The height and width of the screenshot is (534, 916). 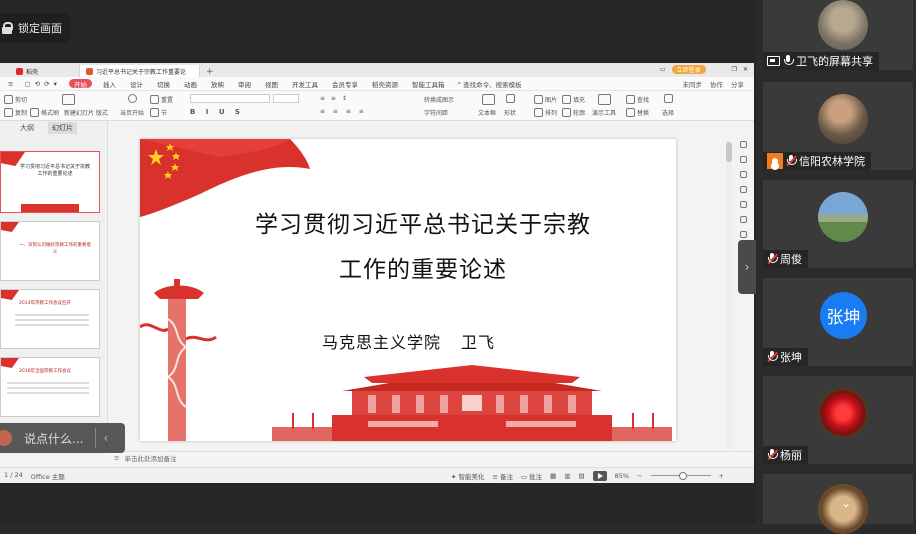 I want to click on menu-home: 开始, so click(x=80, y=84).